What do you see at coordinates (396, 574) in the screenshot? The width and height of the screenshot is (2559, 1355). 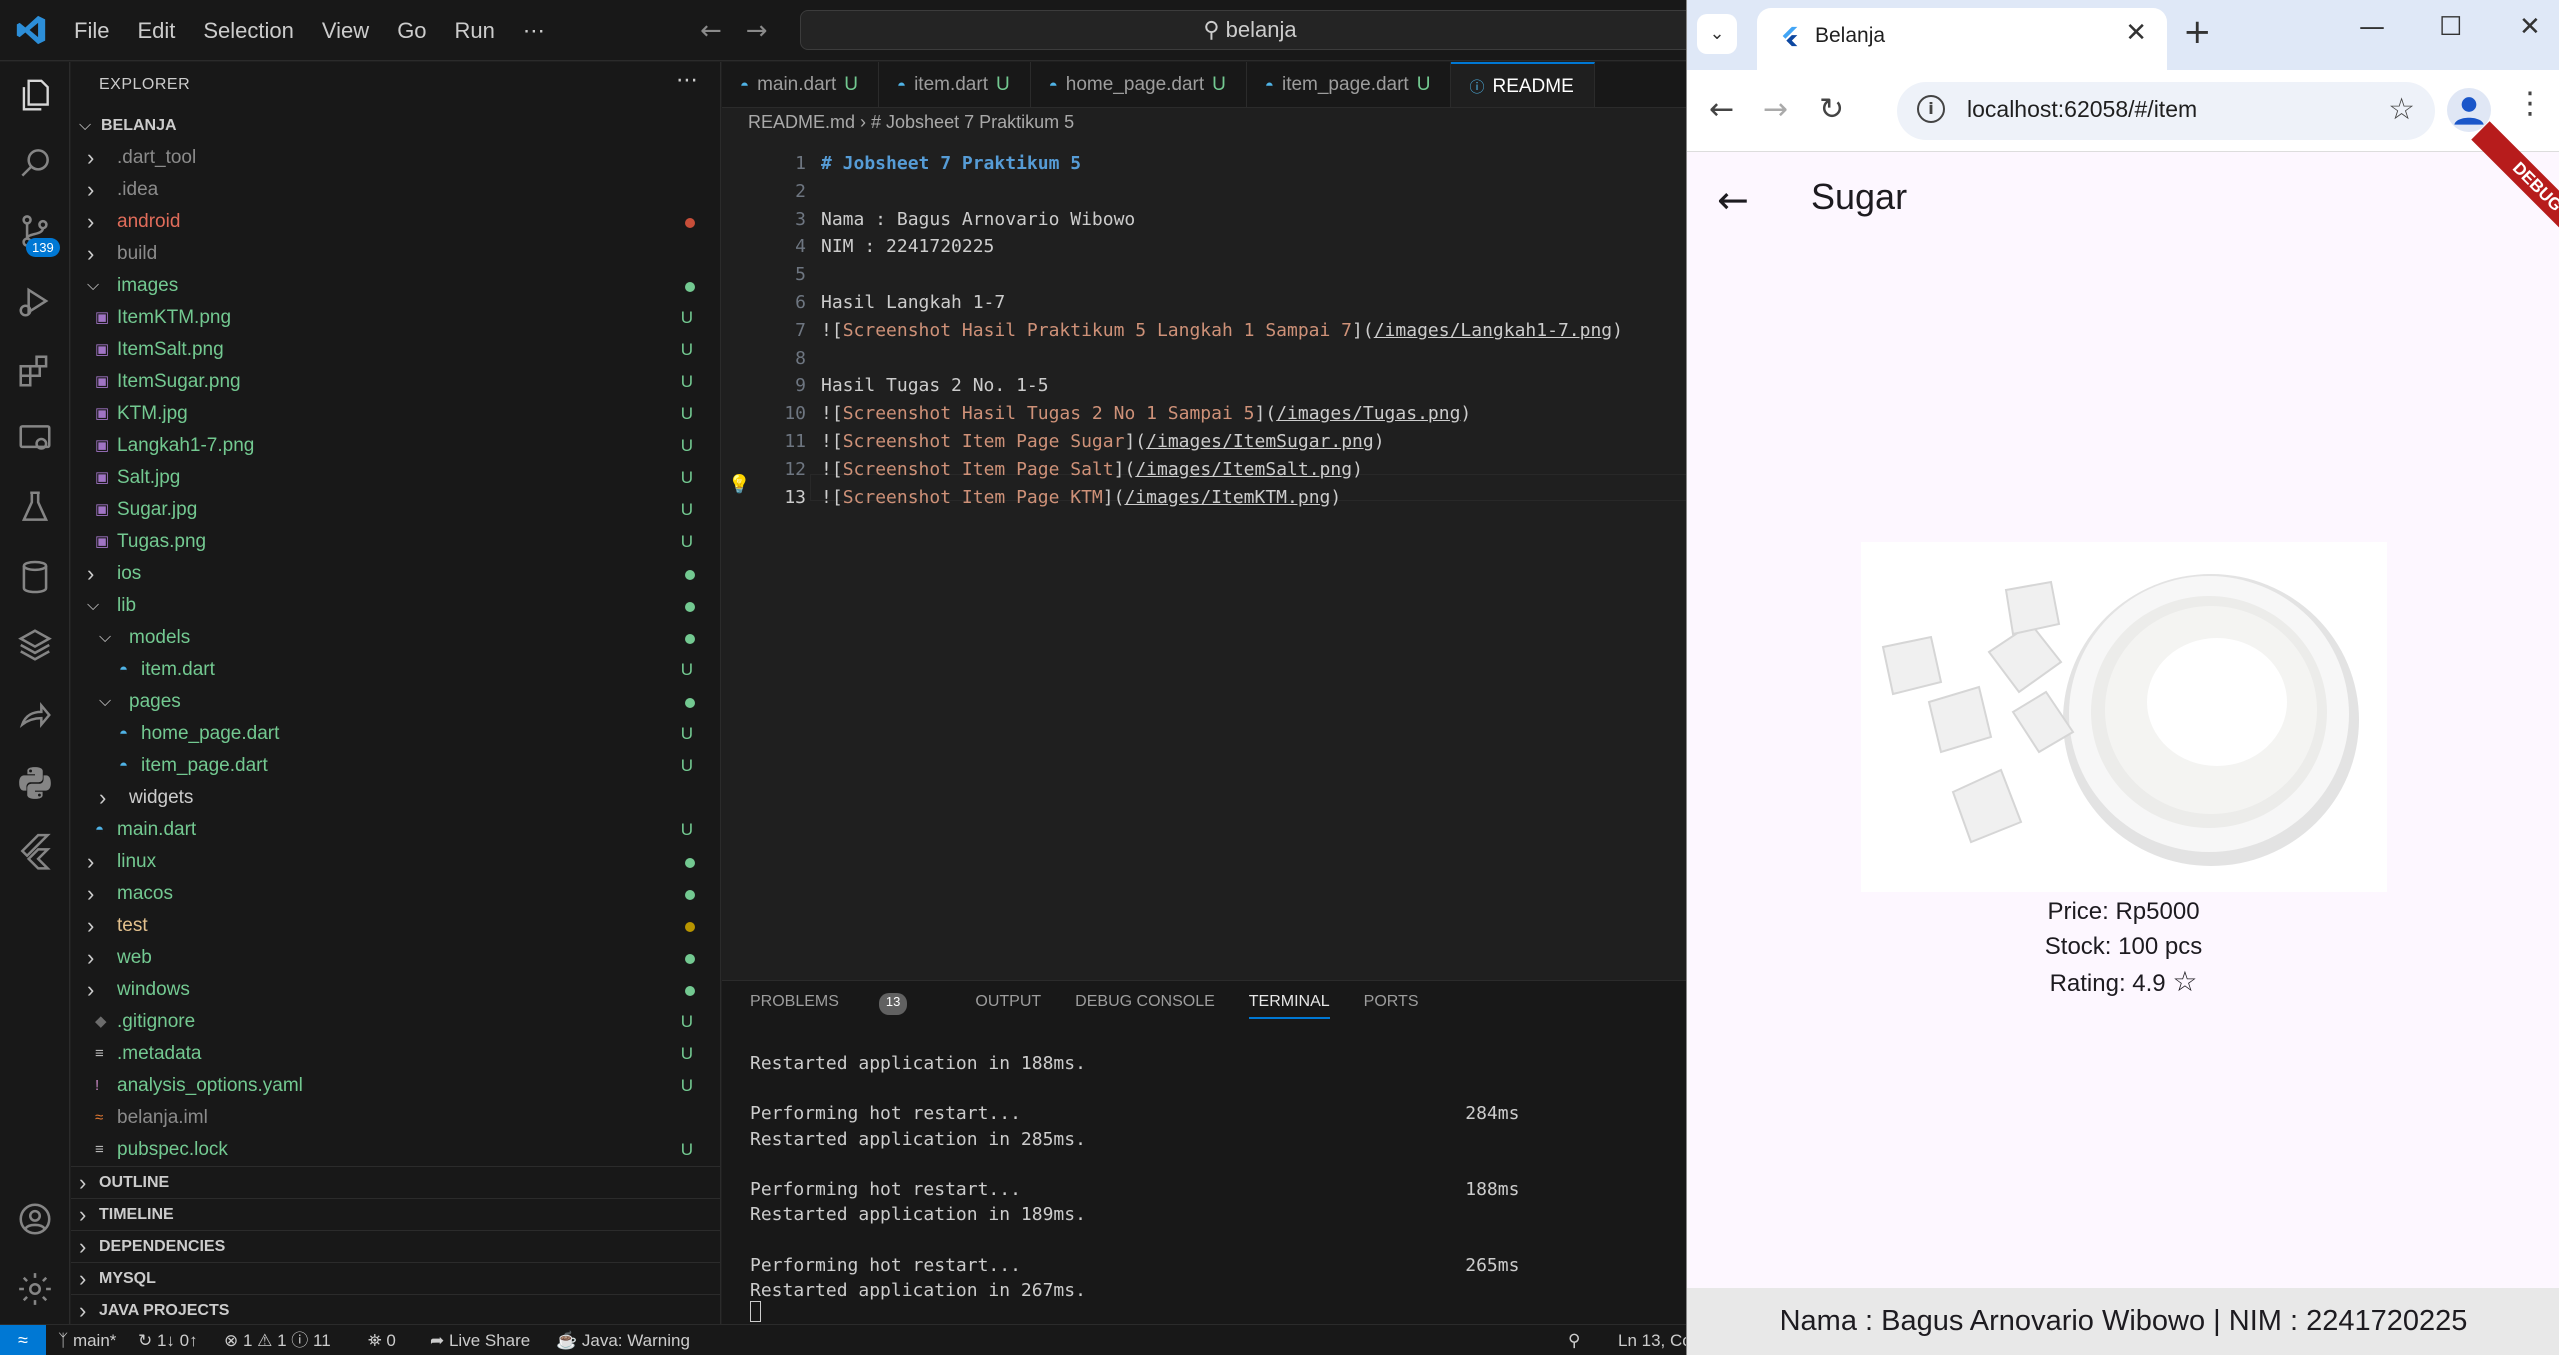 I see `tree-folder: › ios` at bounding box center [396, 574].